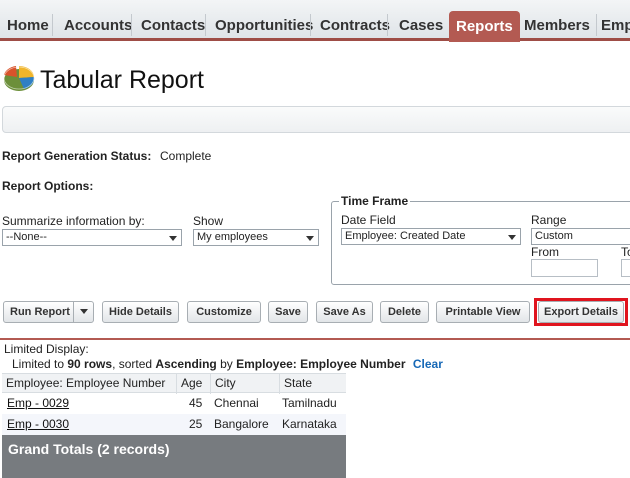 The height and width of the screenshot is (478, 630). What do you see at coordinates (196, 424) in the screenshot?
I see `age-cell: 25` at bounding box center [196, 424].